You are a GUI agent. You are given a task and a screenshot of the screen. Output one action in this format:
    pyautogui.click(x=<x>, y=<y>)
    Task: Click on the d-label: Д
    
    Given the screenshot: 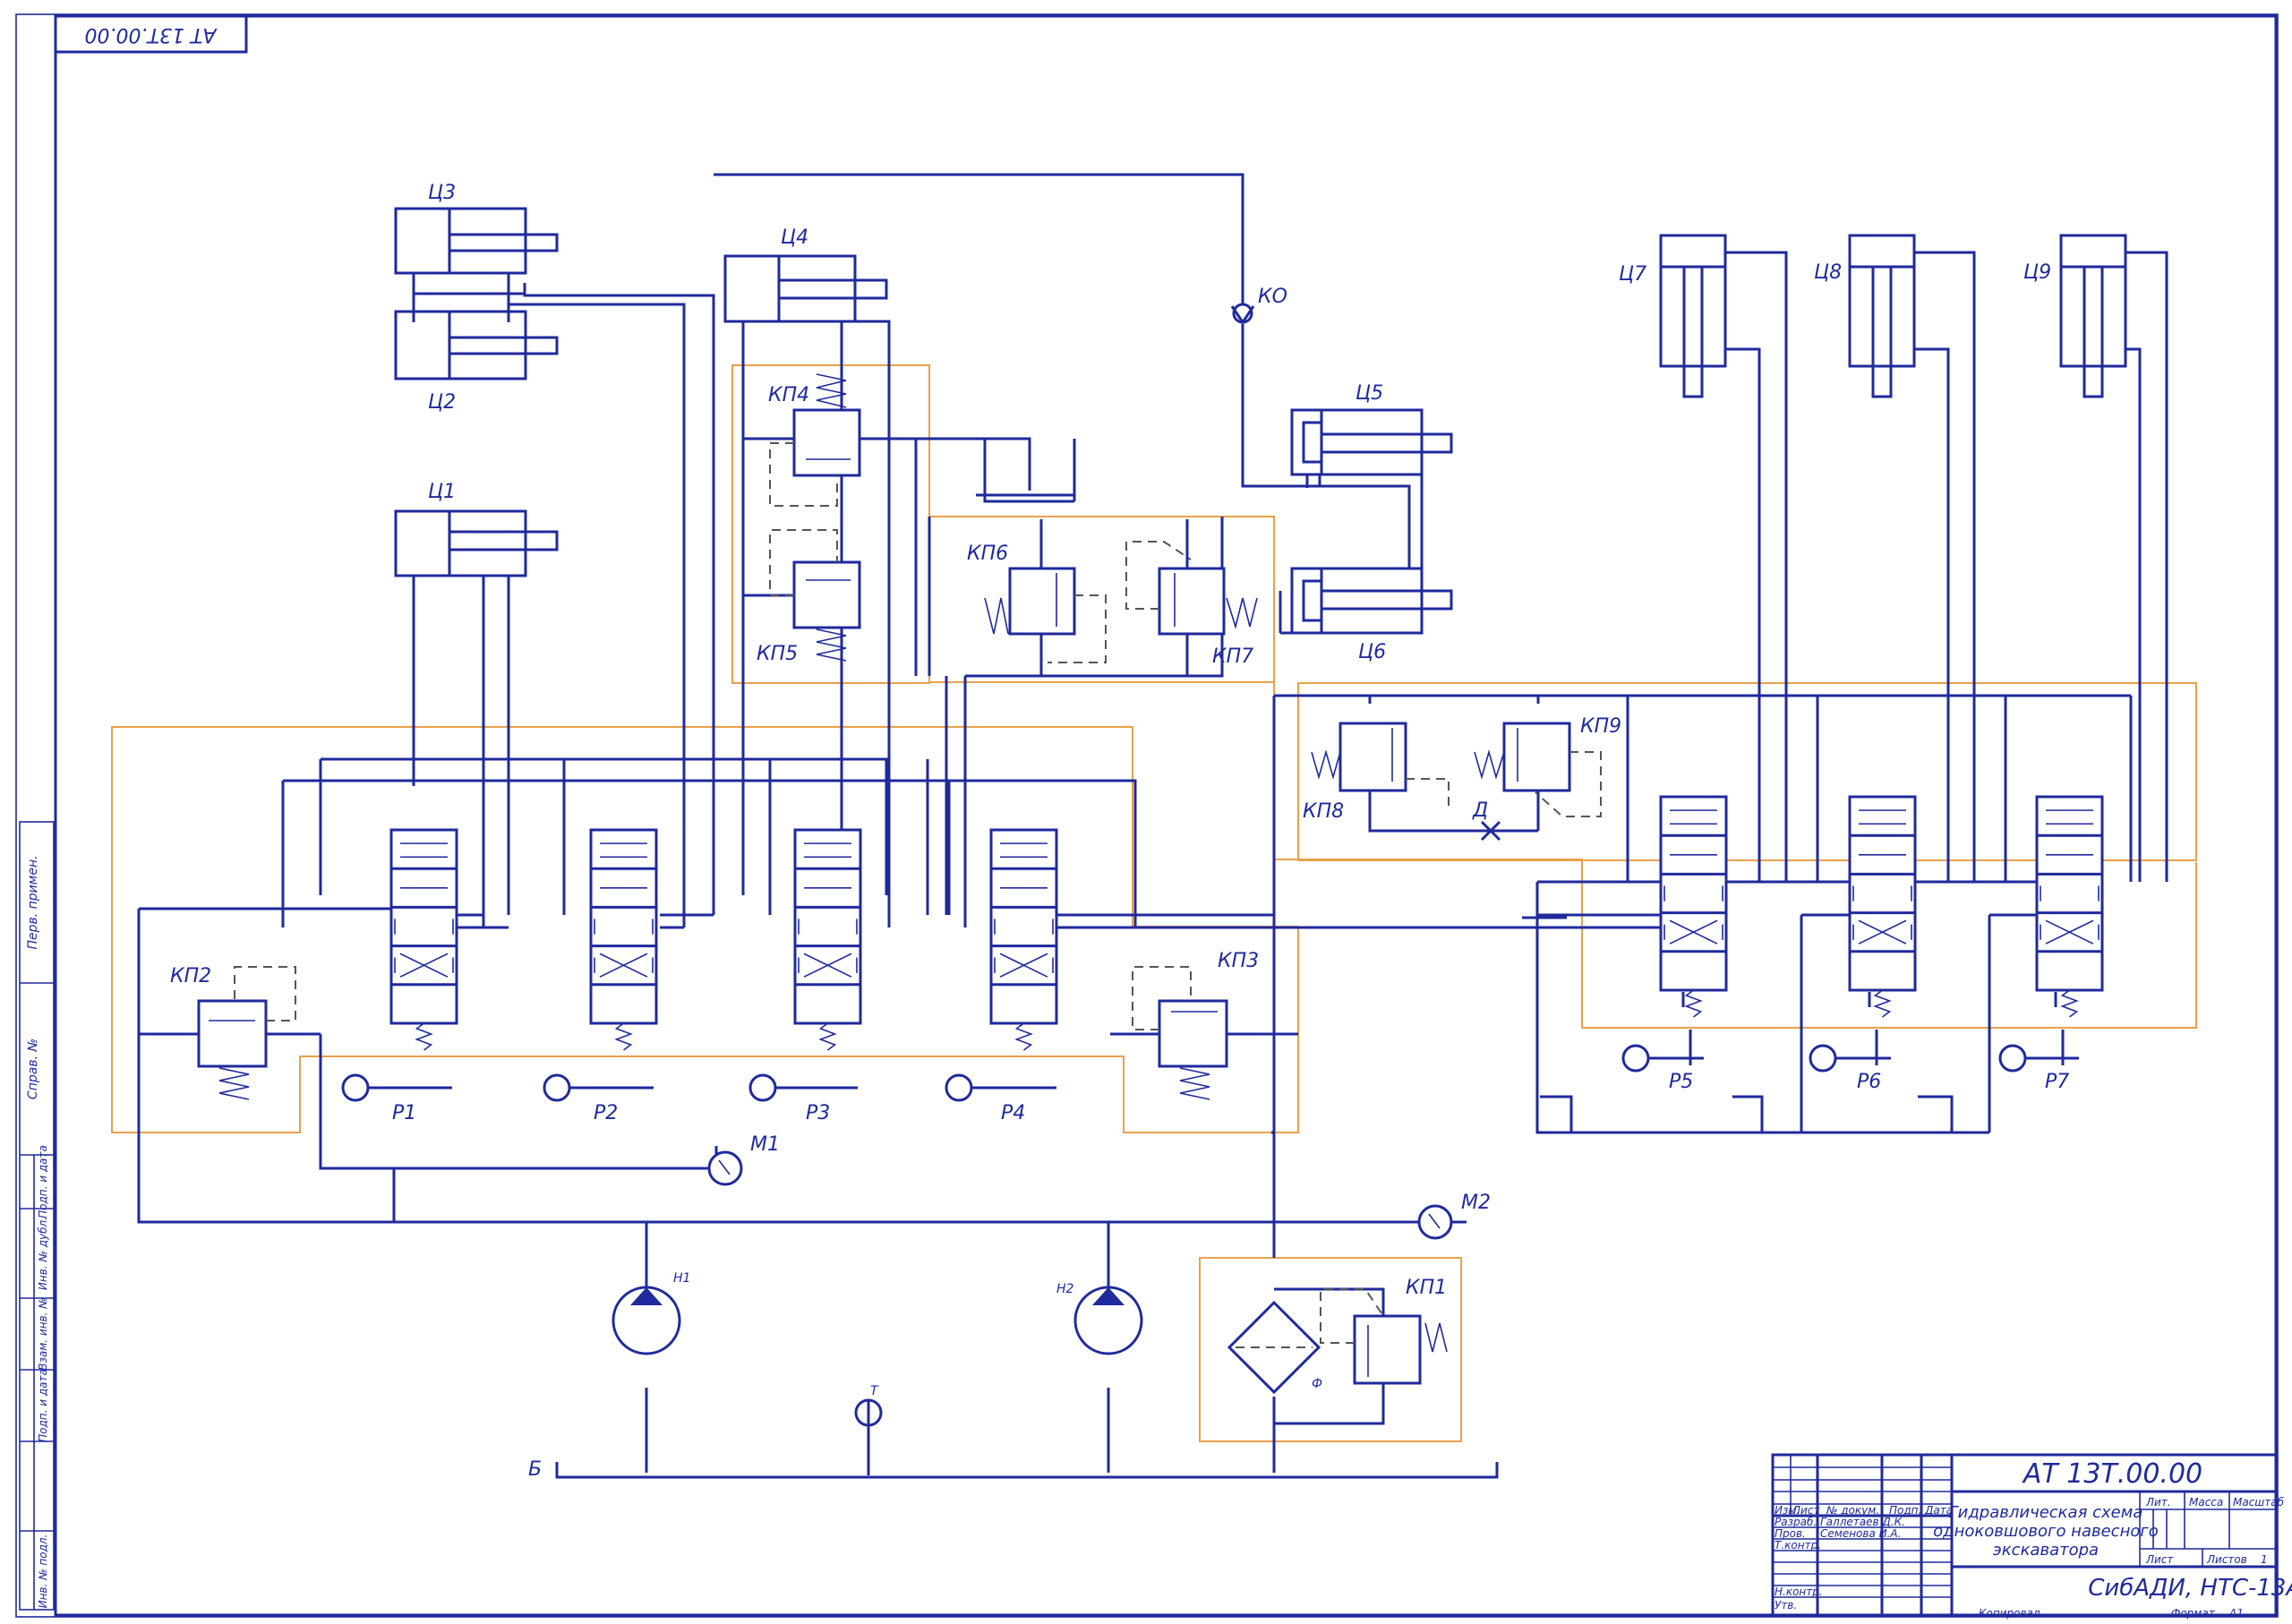 What is the action you would take?
    pyautogui.click(x=1480, y=810)
    